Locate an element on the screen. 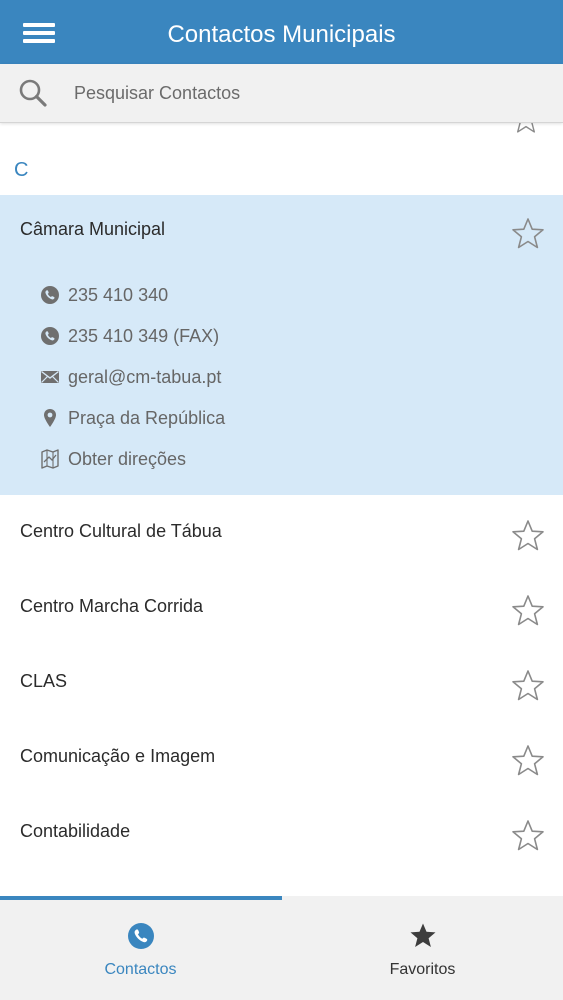 Image resolution: width=563 pixels, height=1000 pixels. section-header-letter: C is located at coordinates (21, 170).